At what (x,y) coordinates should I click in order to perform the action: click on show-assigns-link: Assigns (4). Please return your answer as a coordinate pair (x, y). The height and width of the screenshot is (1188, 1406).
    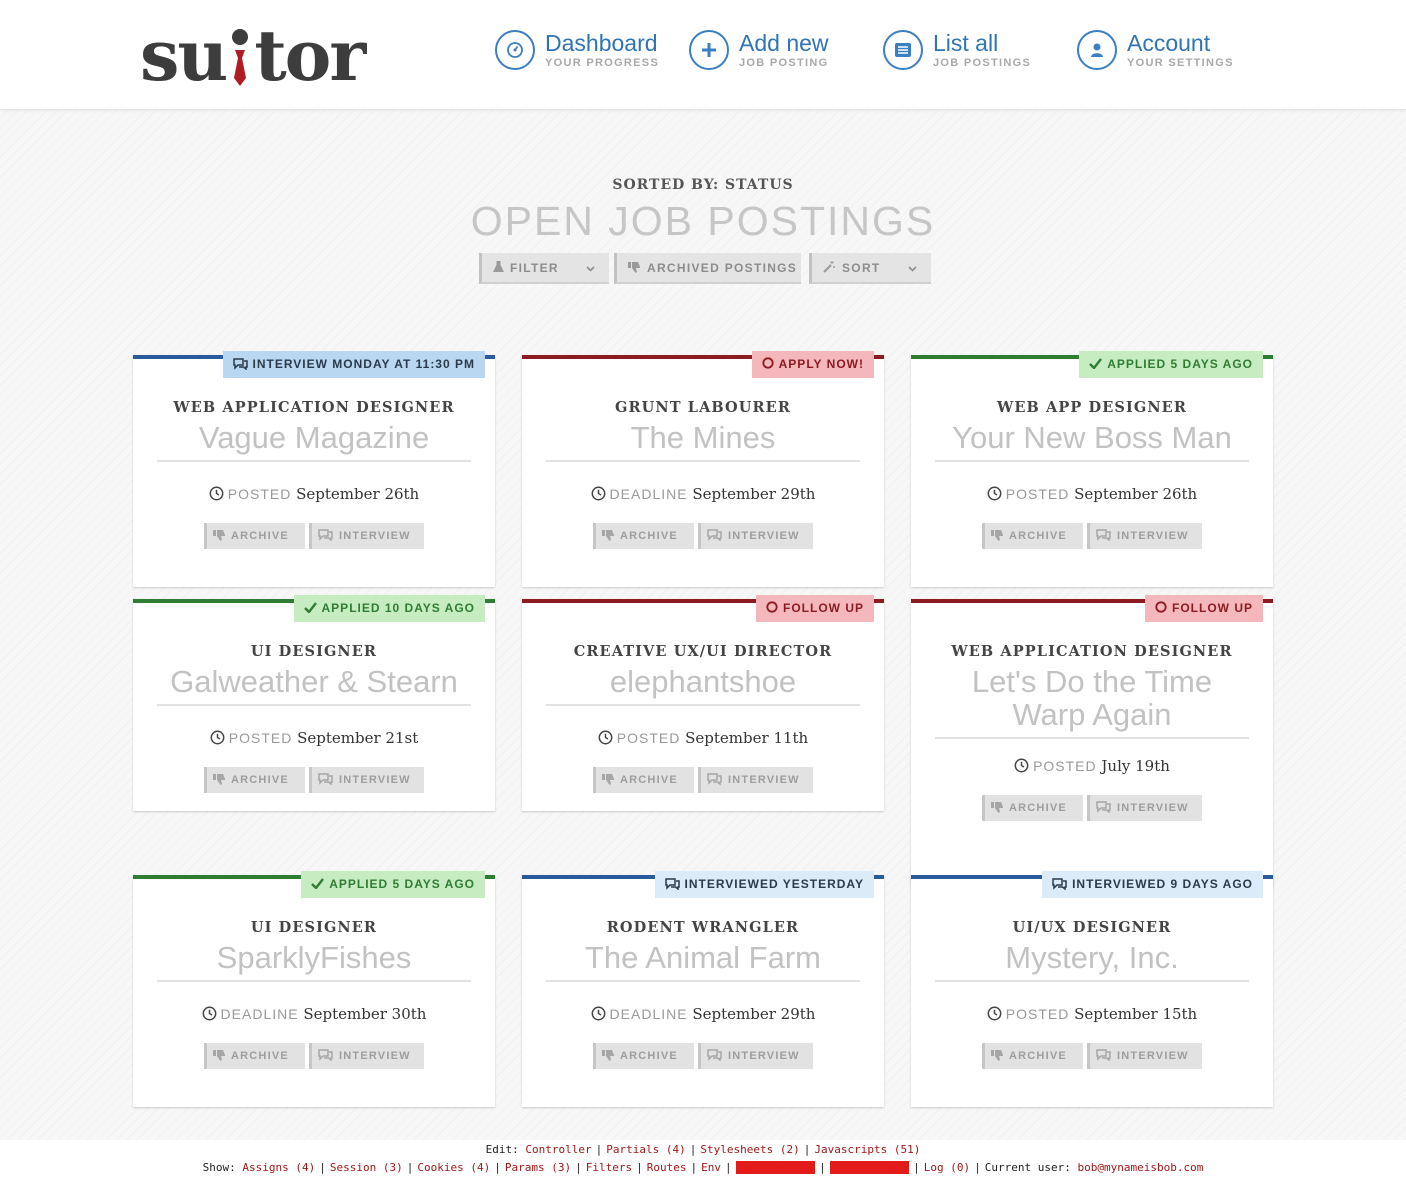
    Looking at the image, I should click on (278, 1167).